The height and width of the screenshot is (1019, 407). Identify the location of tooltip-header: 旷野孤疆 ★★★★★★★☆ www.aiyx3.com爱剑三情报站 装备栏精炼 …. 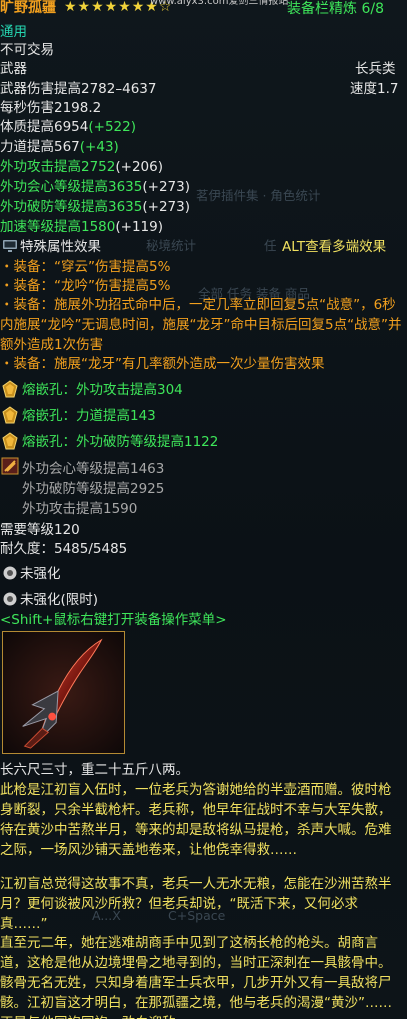
(203, 11).